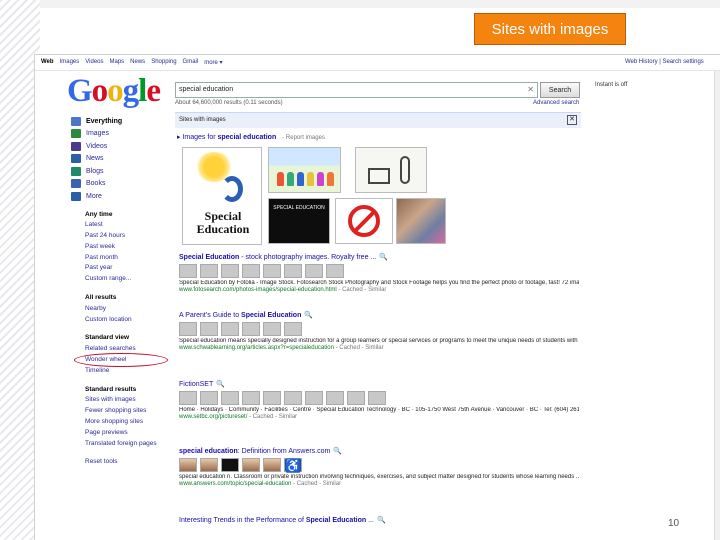 The width and height of the screenshot is (720, 540). What do you see at coordinates (96, 184) in the screenshot?
I see `sidebar-item-label: Books` at bounding box center [96, 184].